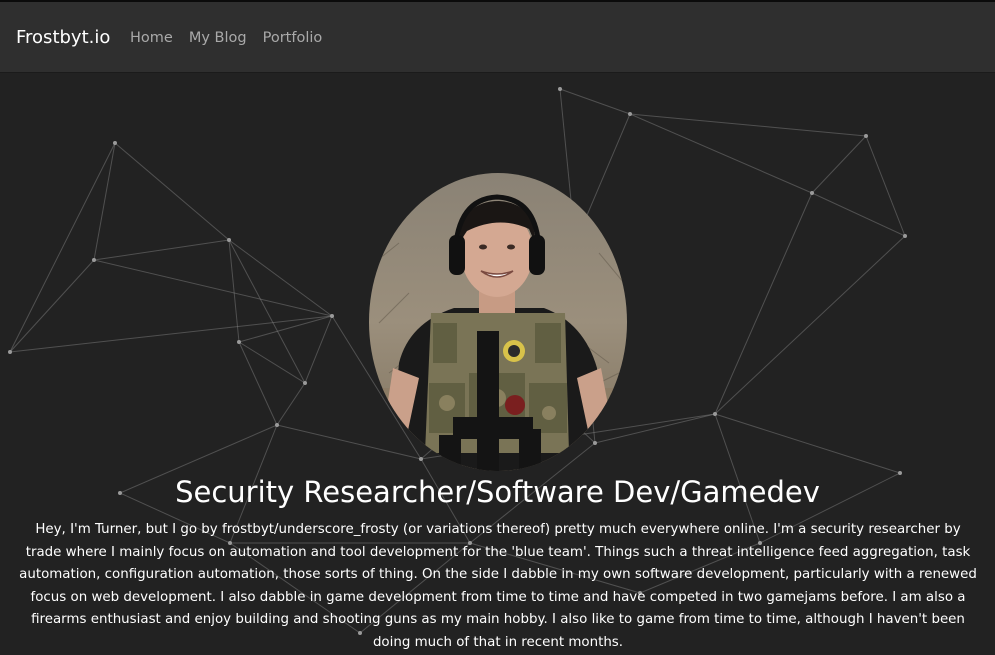 The height and width of the screenshot is (655, 995). I want to click on nav-link-portfolio: Portfolio, so click(293, 38).